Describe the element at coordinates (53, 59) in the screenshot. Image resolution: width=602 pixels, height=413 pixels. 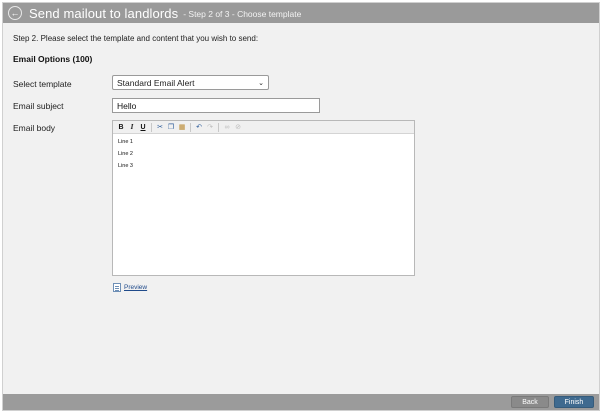
I see `section-heading: Email Options (100)` at that location.